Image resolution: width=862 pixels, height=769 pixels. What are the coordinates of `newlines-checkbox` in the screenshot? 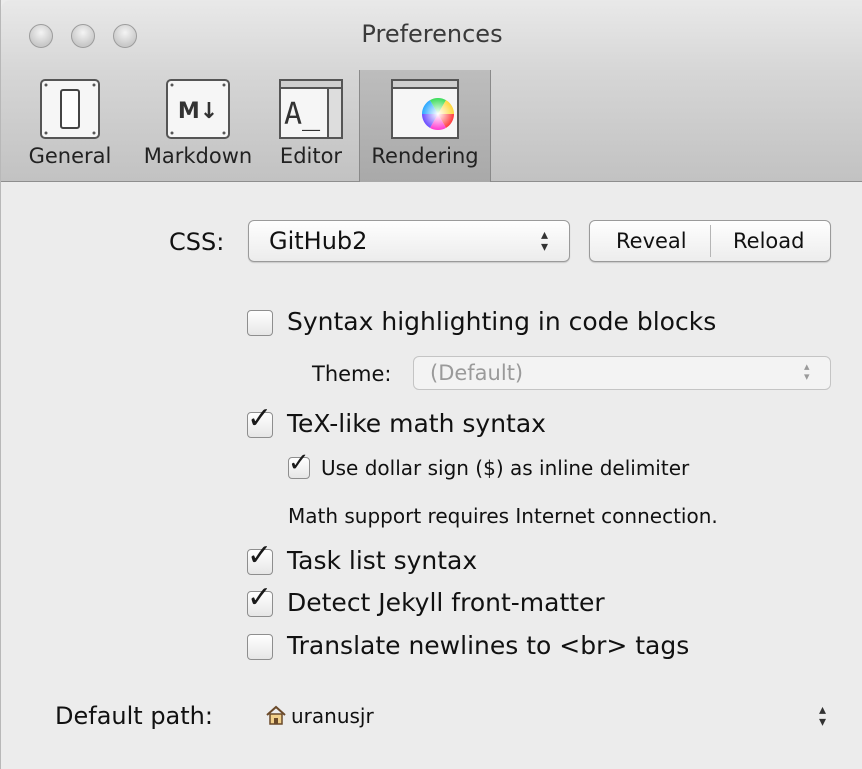 It's located at (260, 647).